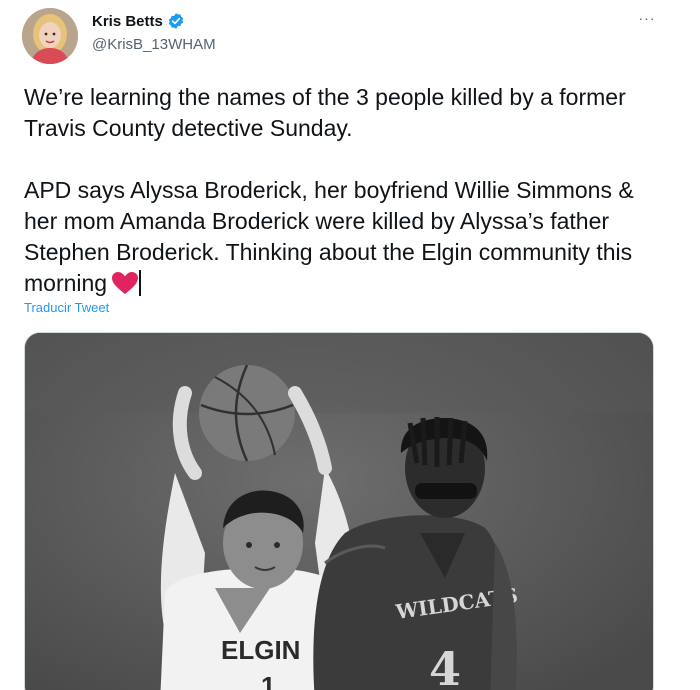  I want to click on avatar, so click(50, 36).